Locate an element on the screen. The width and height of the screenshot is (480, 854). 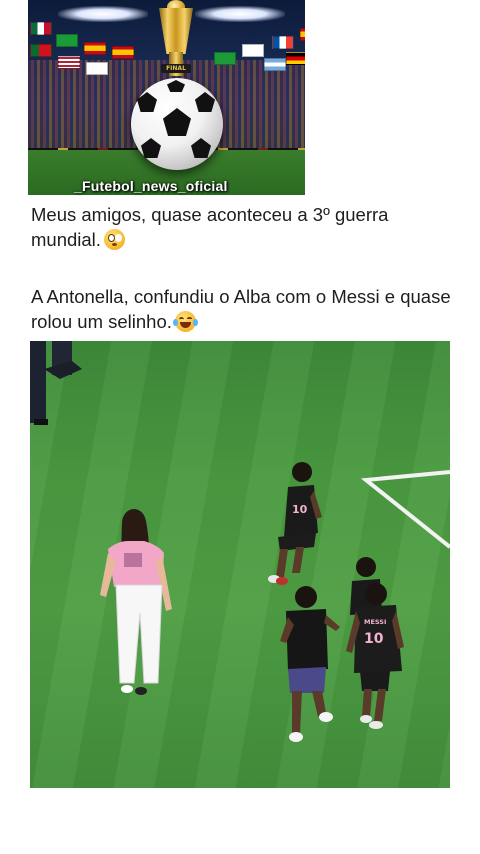
watermark-text: _Futebol_news_oficial is located at coordinates (151, 186).